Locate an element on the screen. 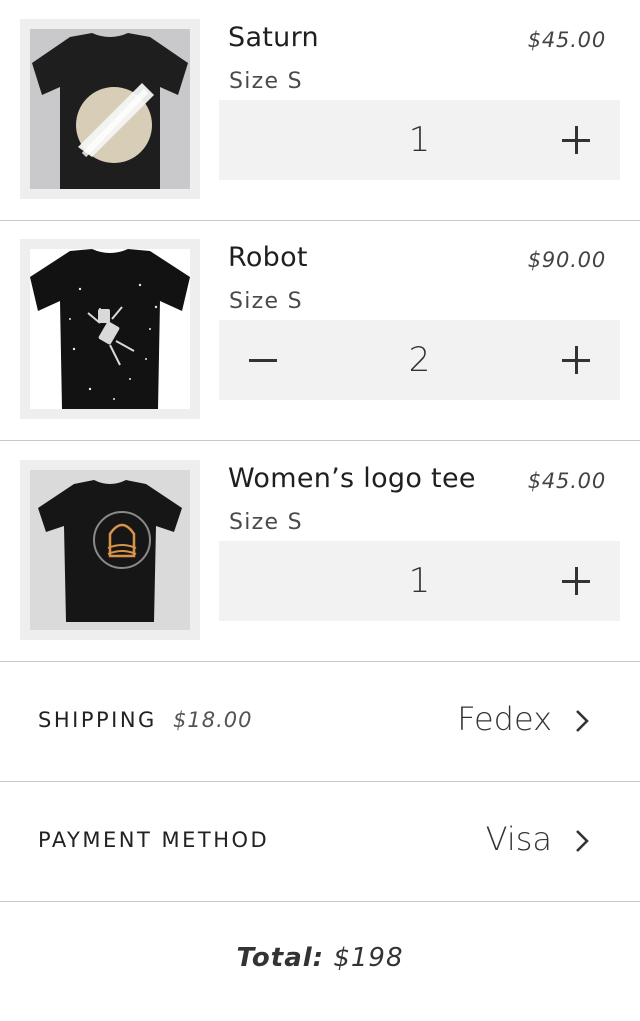  payment-method-label: PAYMENT METHOD is located at coordinates (154, 840).